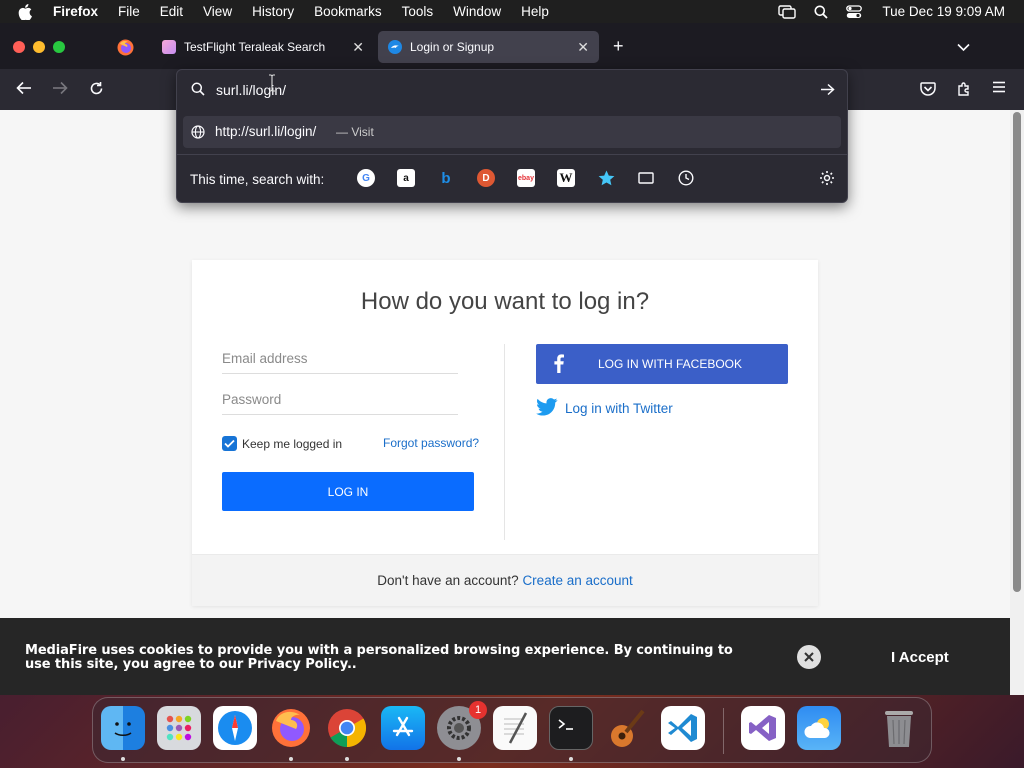 The height and width of the screenshot is (768, 1024). What do you see at coordinates (627, 728) in the screenshot?
I see `garageband-guitar-icon` at bounding box center [627, 728].